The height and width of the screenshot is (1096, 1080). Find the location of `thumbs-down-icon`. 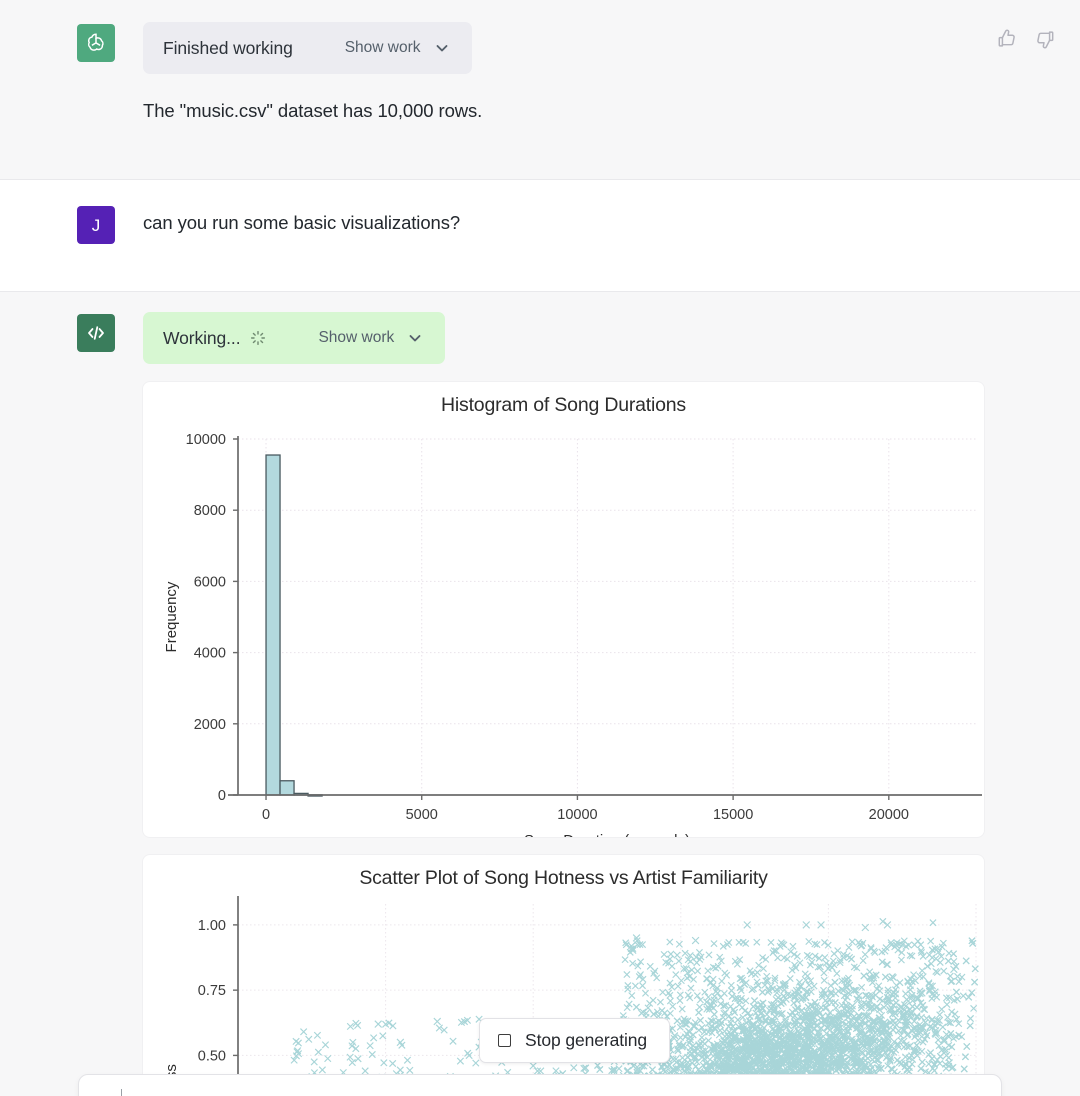

thumbs-down-icon is located at coordinates (1045, 39).